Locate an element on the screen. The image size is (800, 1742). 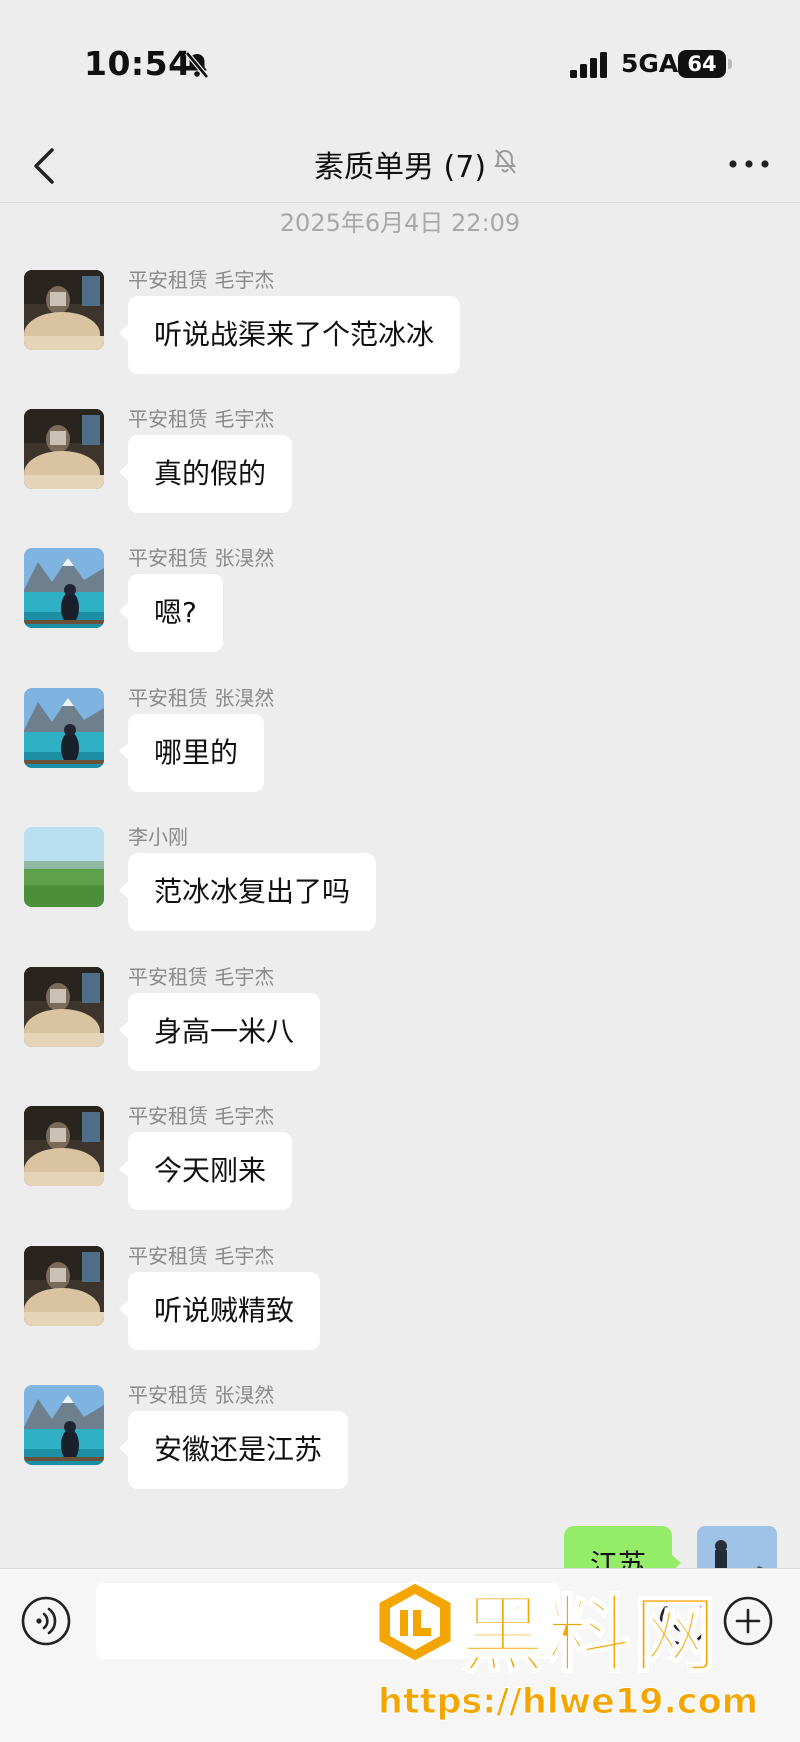
message-bubble: 哪里的 is located at coordinates (191, 753).